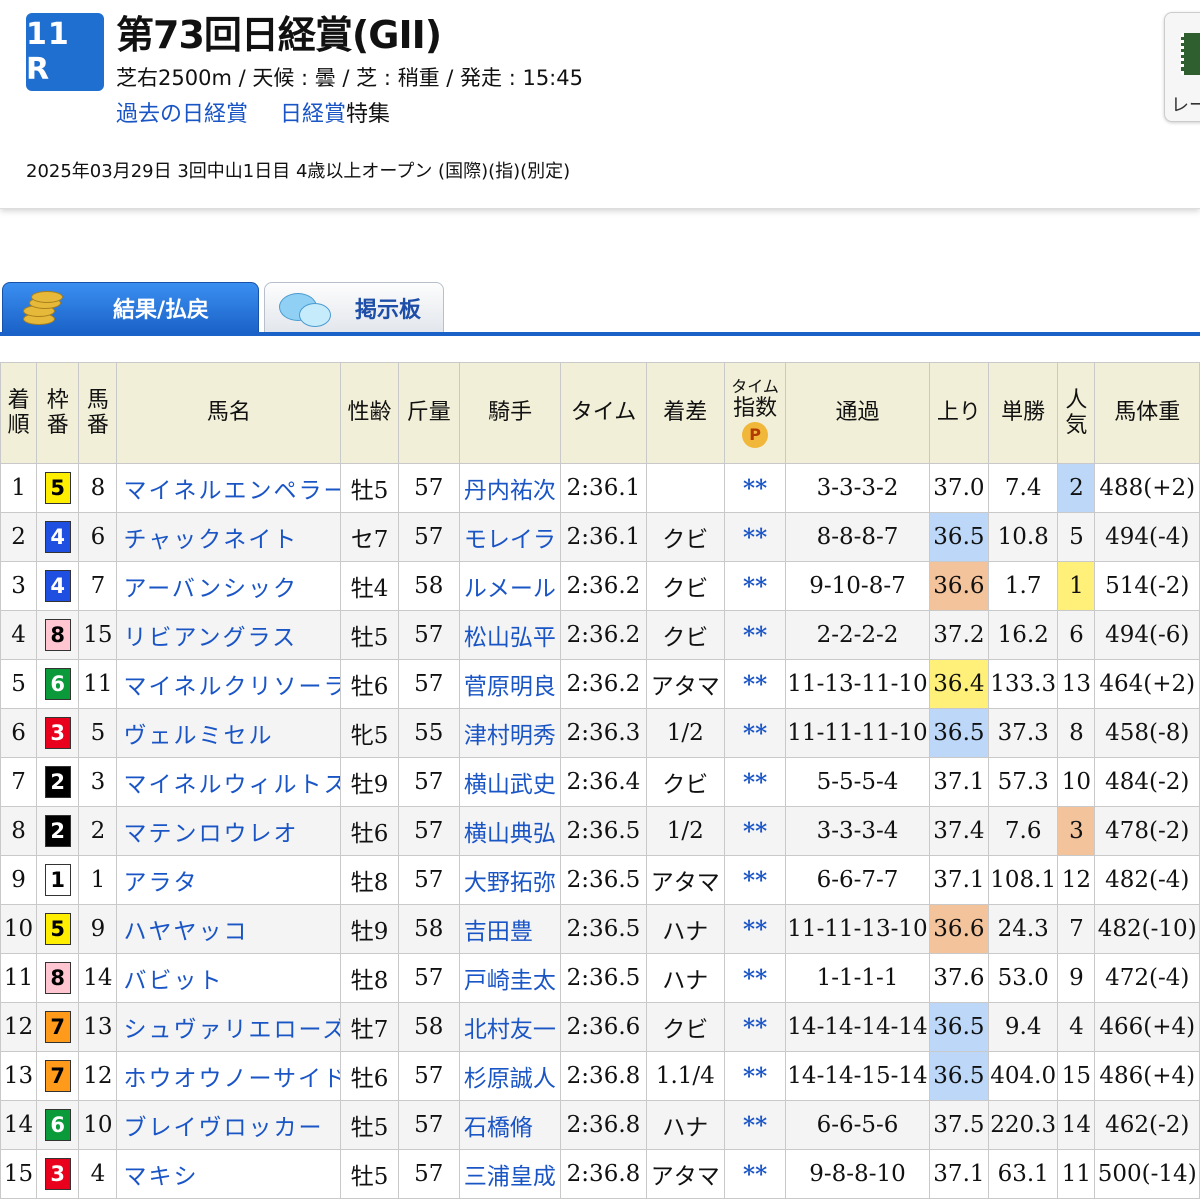  What do you see at coordinates (1023, 488) in the screenshot?
I see `odds-cell: 7.4` at bounding box center [1023, 488].